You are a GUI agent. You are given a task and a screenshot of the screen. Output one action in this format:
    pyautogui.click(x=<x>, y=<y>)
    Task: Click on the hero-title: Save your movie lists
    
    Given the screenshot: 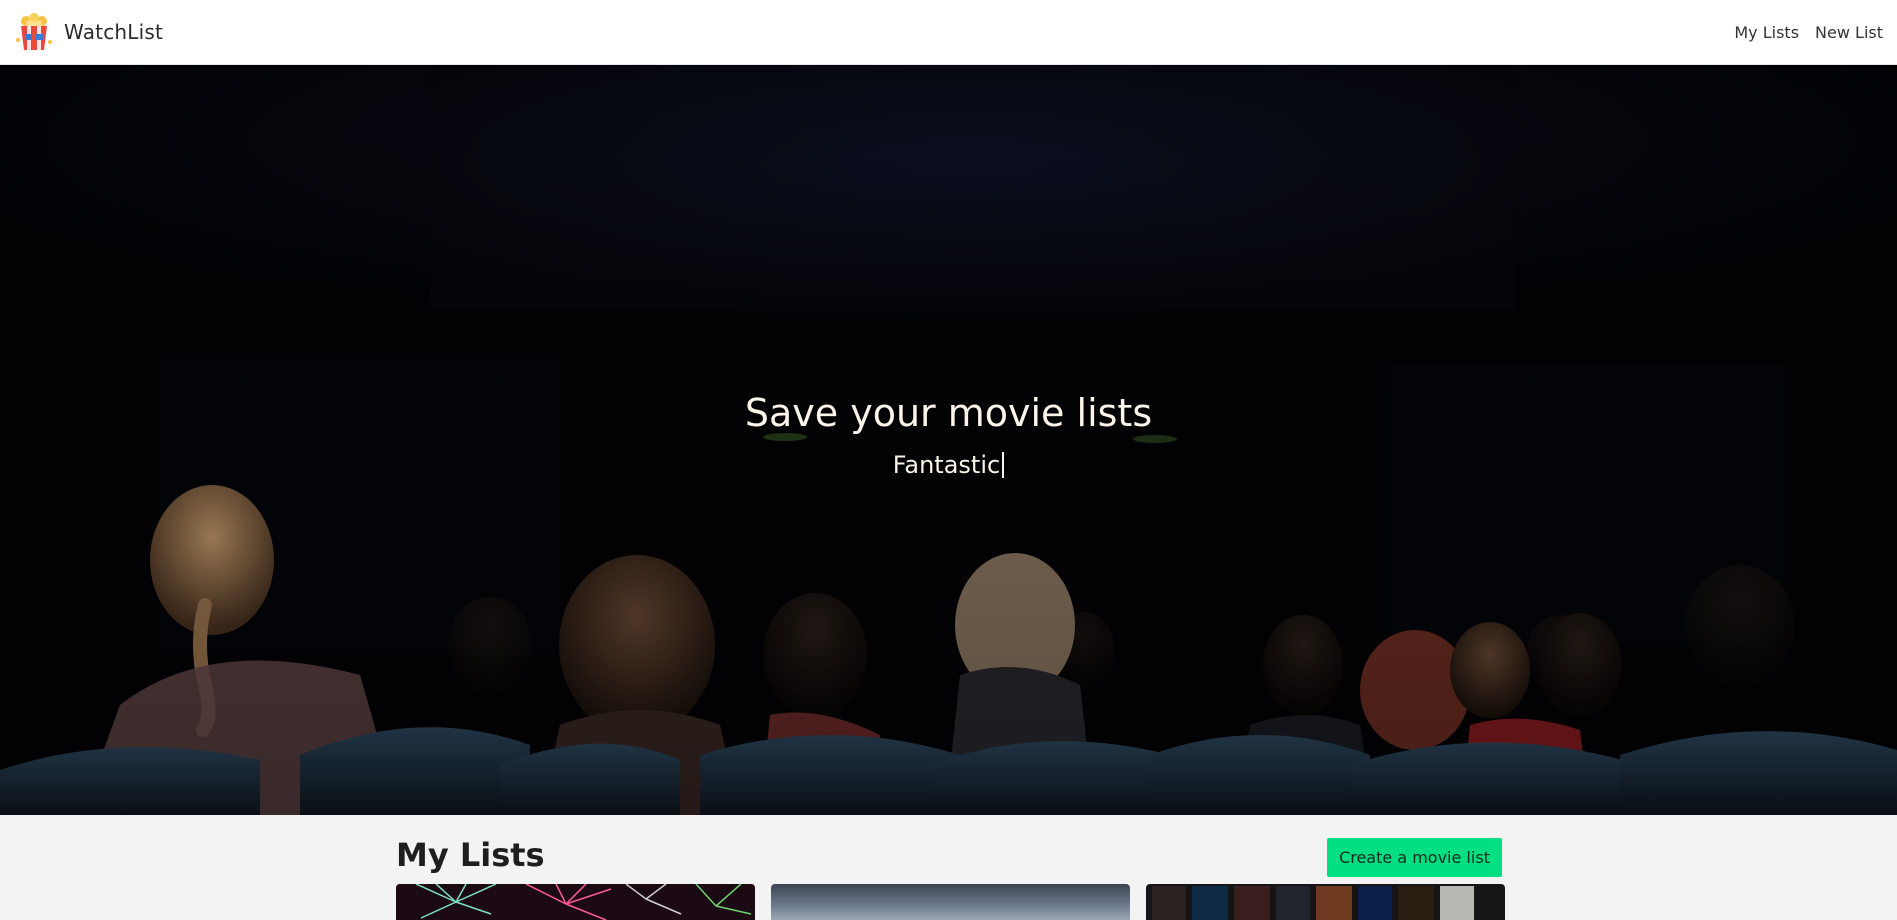 What is the action you would take?
    pyautogui.click(x=948, y=413)
    